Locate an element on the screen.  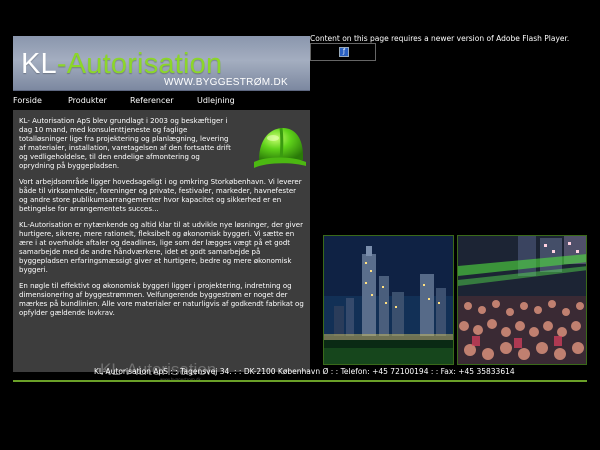
flash-placeholder: ƒ is located at coordinates (343, 52).